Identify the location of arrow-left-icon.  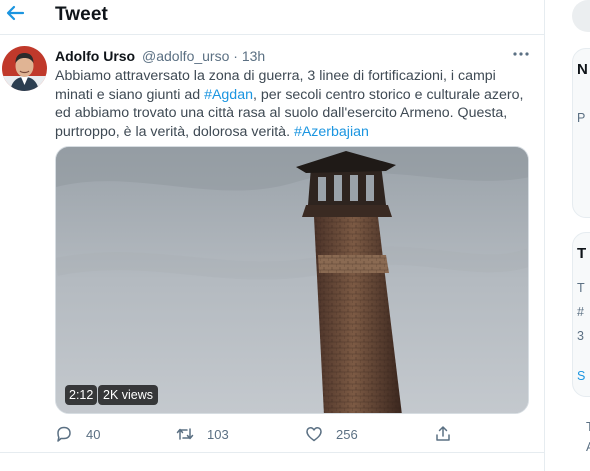
(15, 13).